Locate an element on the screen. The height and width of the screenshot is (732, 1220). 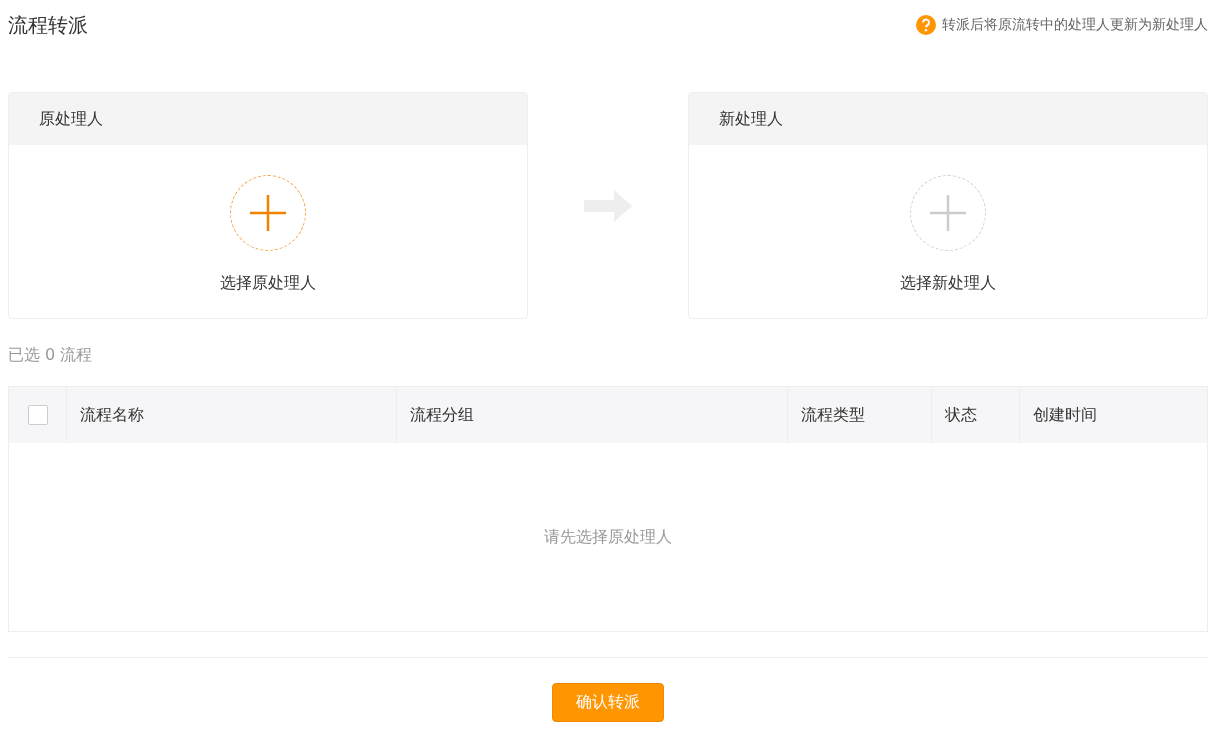
column-header: 状态 is located at coordinates (975, 415).